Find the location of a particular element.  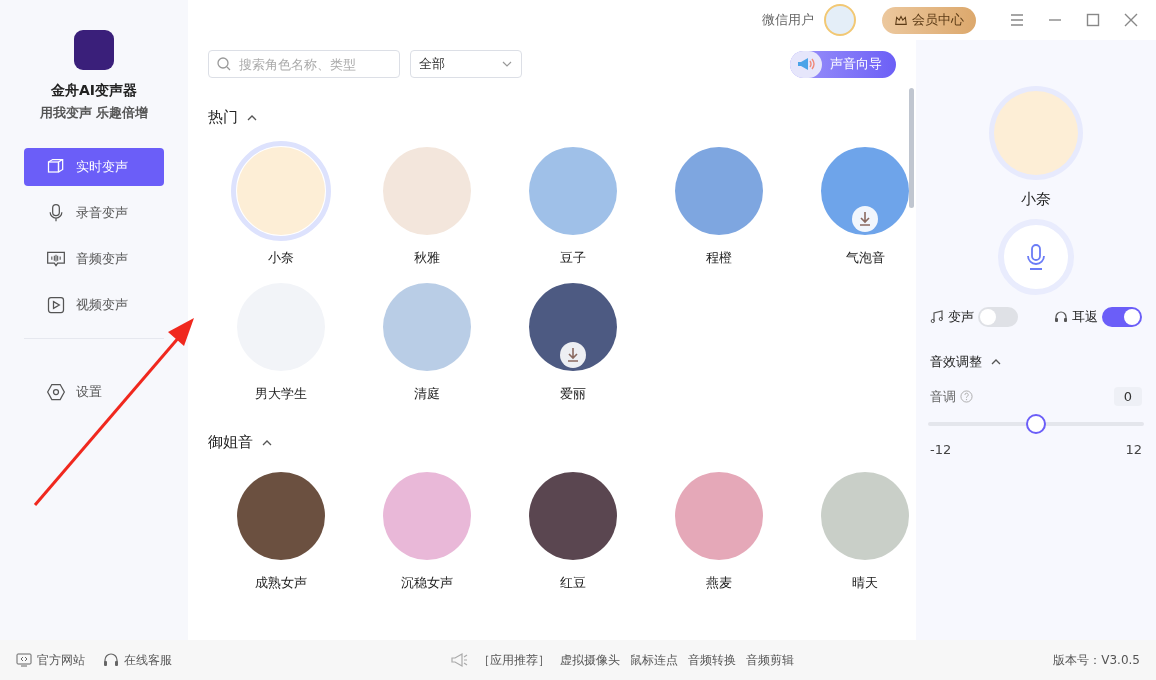

nav-item: 录音变声 is located at coordinates (94, 213).